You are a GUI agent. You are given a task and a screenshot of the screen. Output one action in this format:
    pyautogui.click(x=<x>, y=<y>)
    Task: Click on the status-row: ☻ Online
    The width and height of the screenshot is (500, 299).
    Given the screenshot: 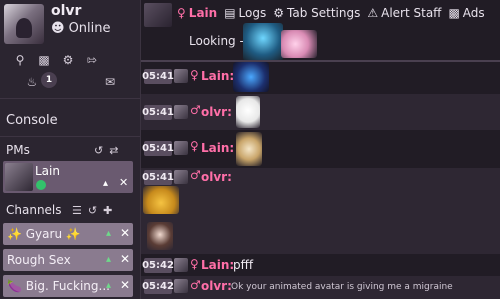 What is the action you would take?
    pyautogui.click(x=81, y=28)
    